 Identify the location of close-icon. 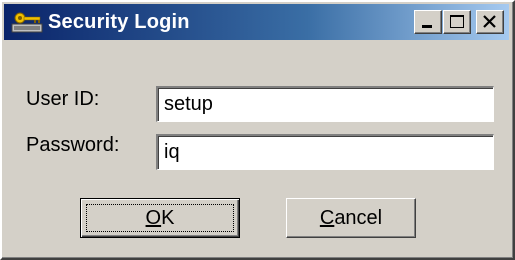
(489, 21).